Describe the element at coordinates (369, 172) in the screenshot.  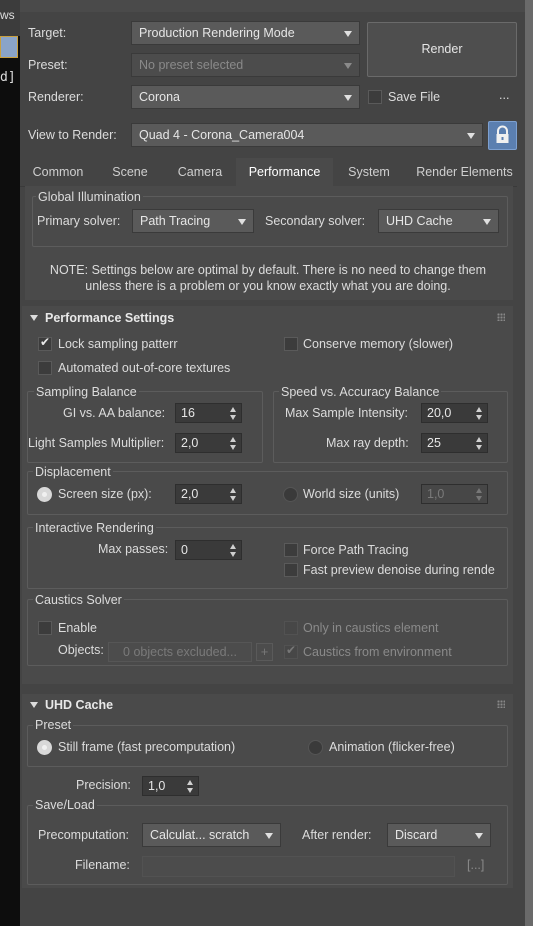
I see `tab-system: System` at that location.